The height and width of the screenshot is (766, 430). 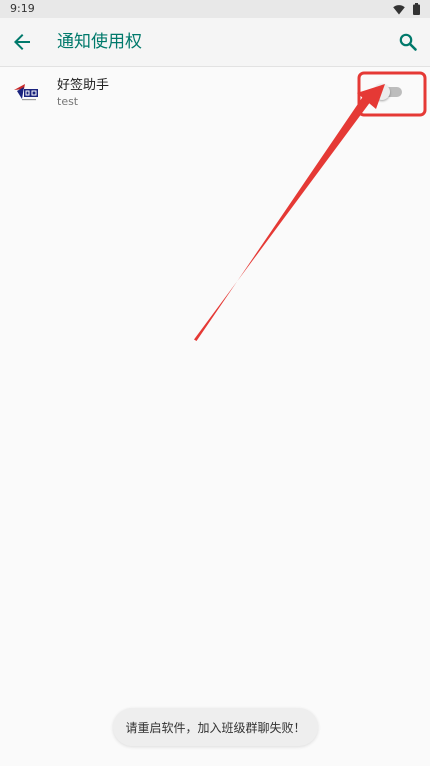 What do you see at coordinates (406, 9) in the screenshot?
I see `status-icons` at bounding box center [406, 9].